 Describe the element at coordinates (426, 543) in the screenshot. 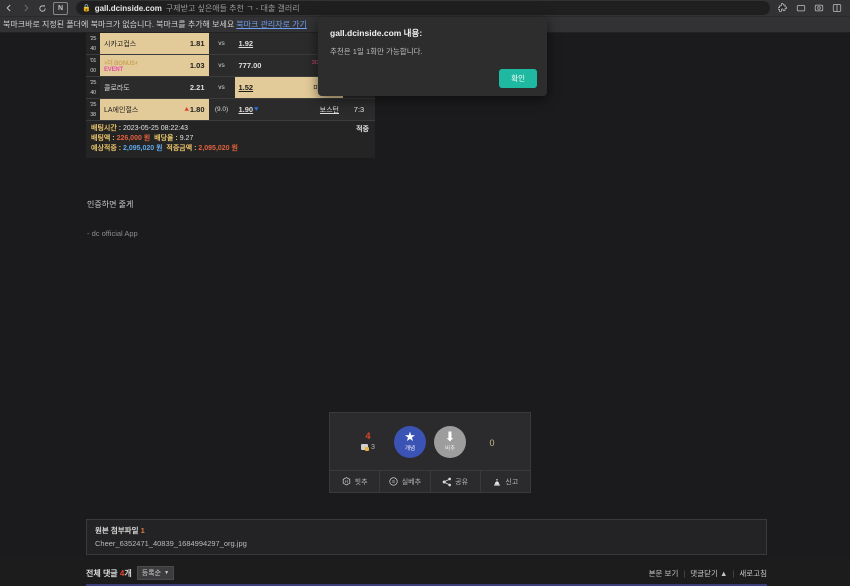

I see `attachment-filename: Cheer_6352471_40839_1684994297_org.jpg` at that location.